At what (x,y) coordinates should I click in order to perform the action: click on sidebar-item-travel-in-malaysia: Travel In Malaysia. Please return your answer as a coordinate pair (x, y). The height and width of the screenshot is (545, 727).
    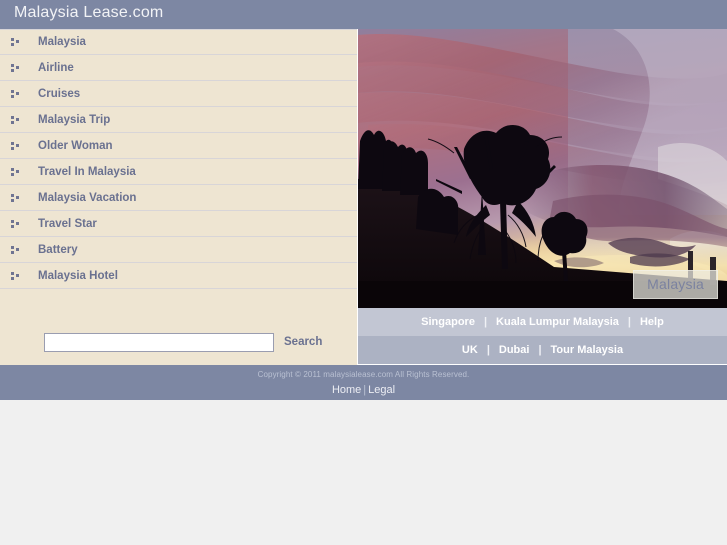
    Looking at the image, I should click on (178, 172).